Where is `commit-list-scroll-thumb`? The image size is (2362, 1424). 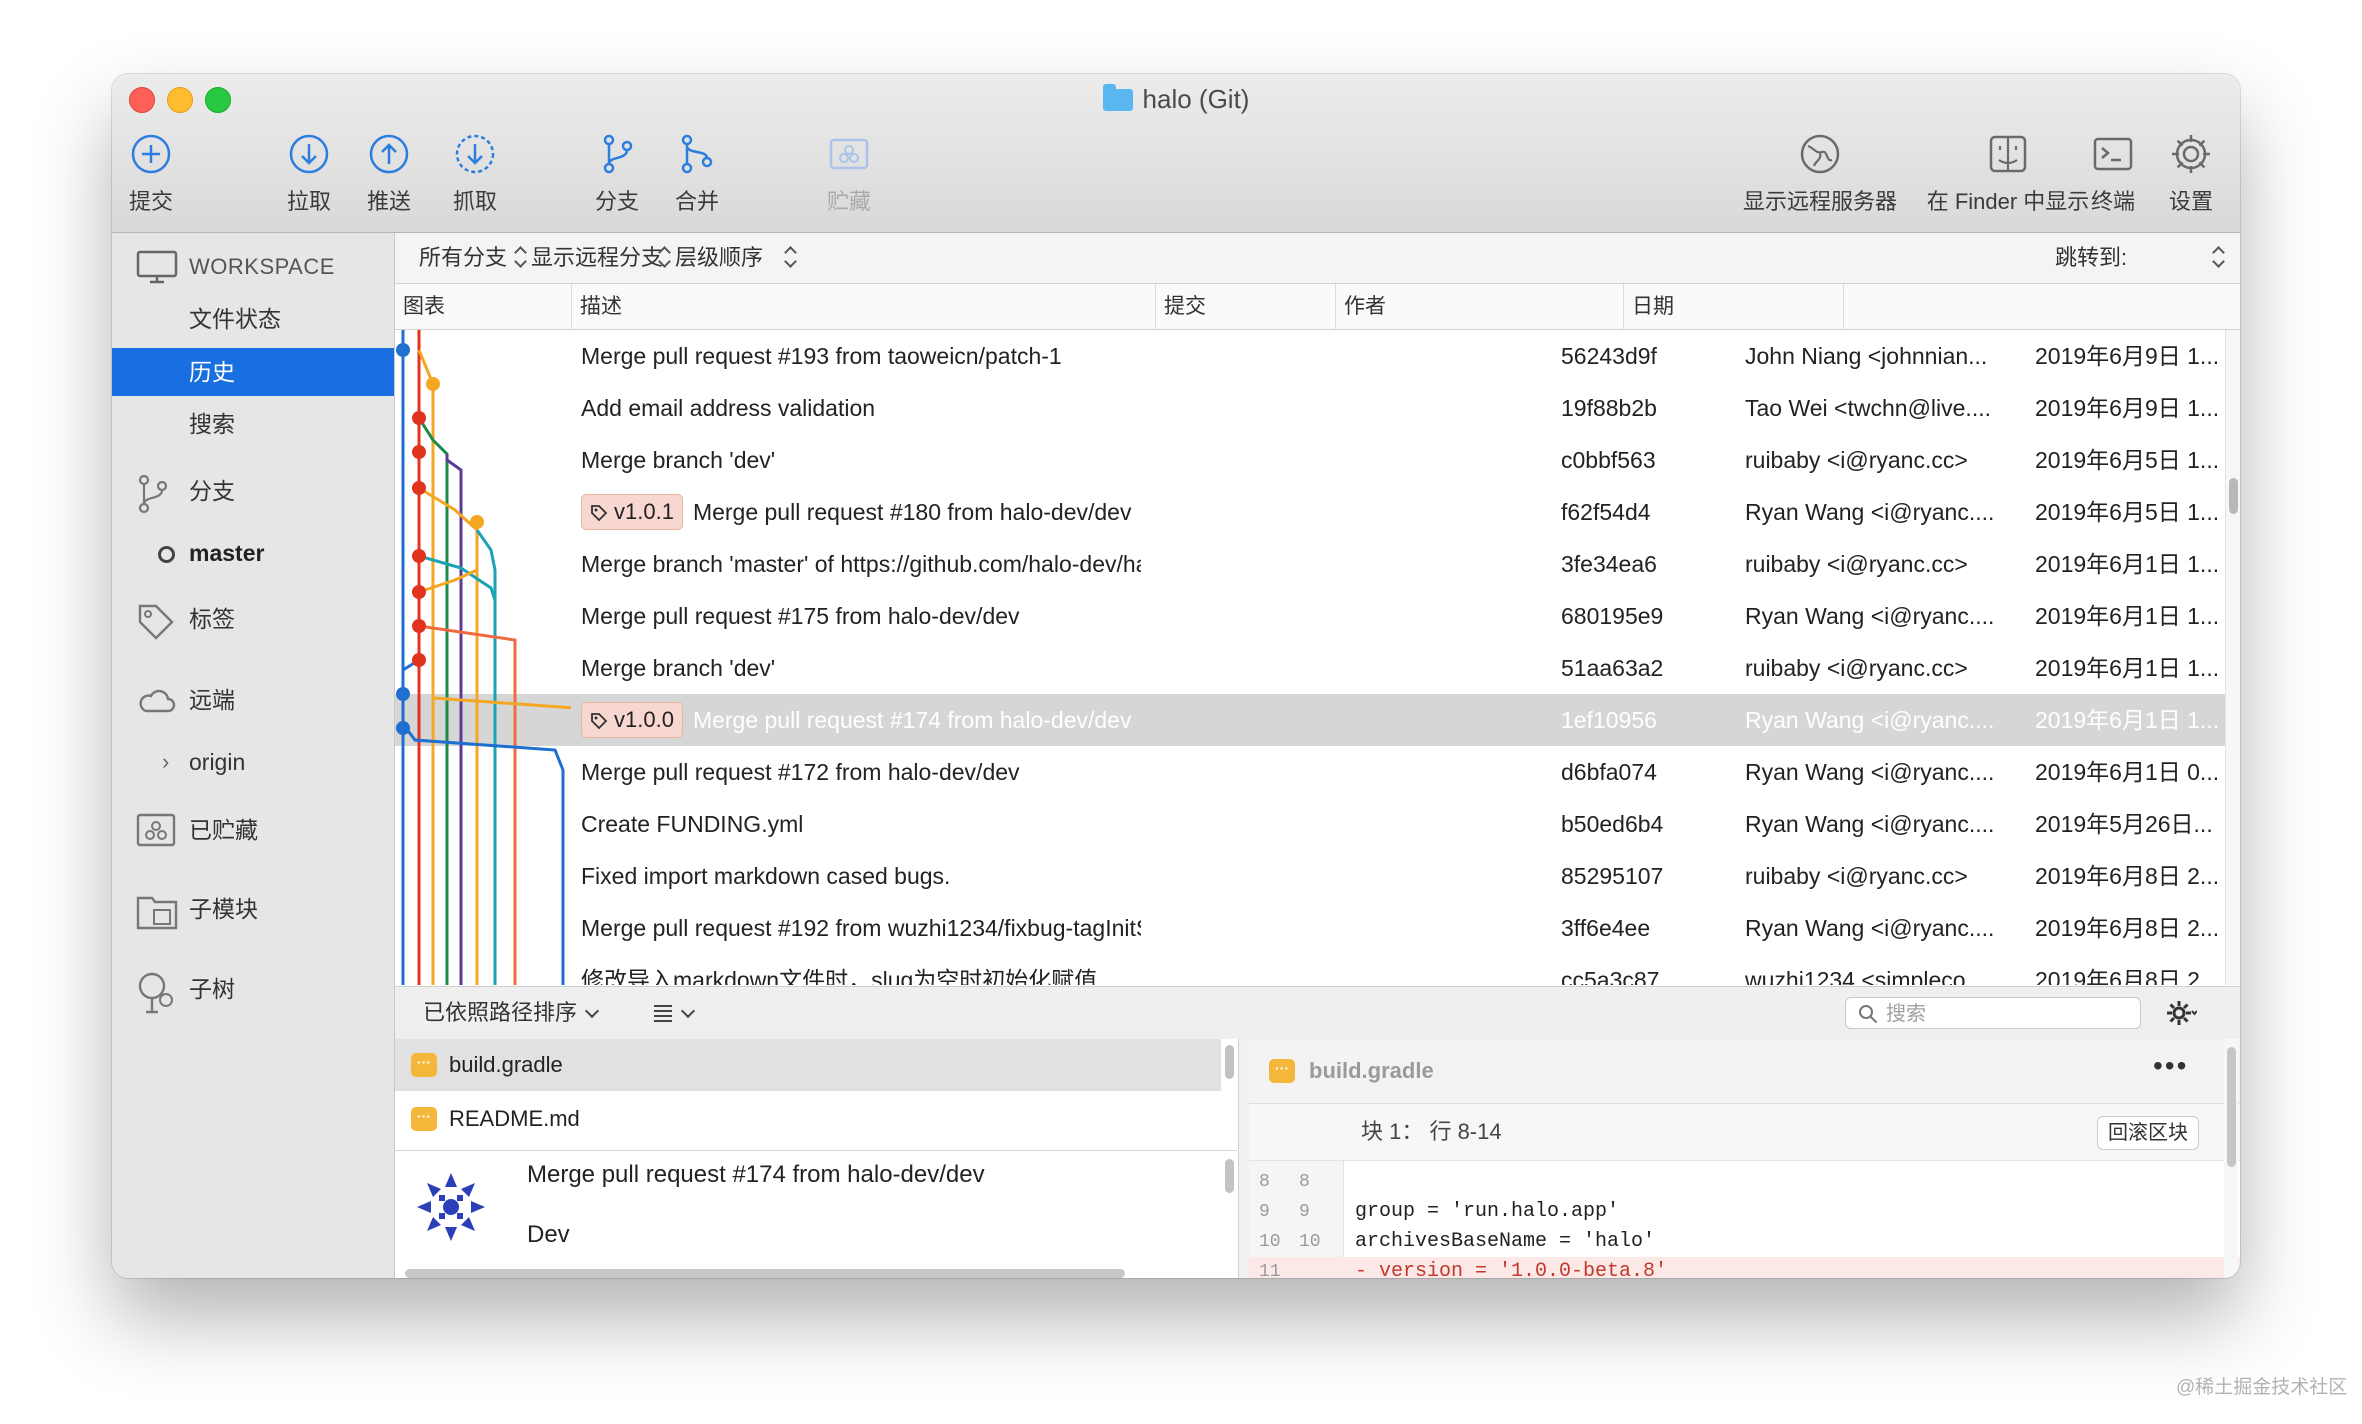
commit-list-scroll-thumb is located at coordinates (2233, 496).